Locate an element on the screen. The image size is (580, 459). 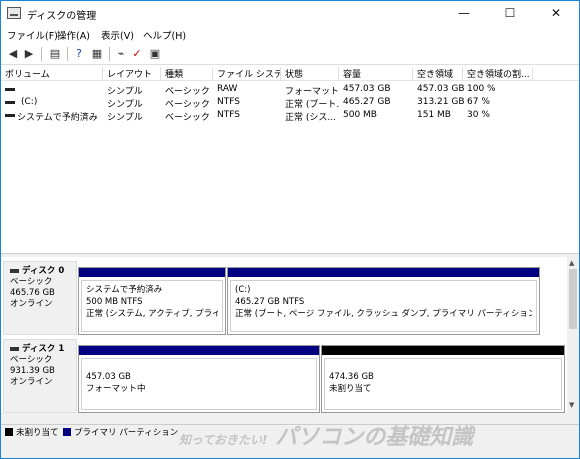
volume-capacity: 500 MB is located at coordinates (360, 115).